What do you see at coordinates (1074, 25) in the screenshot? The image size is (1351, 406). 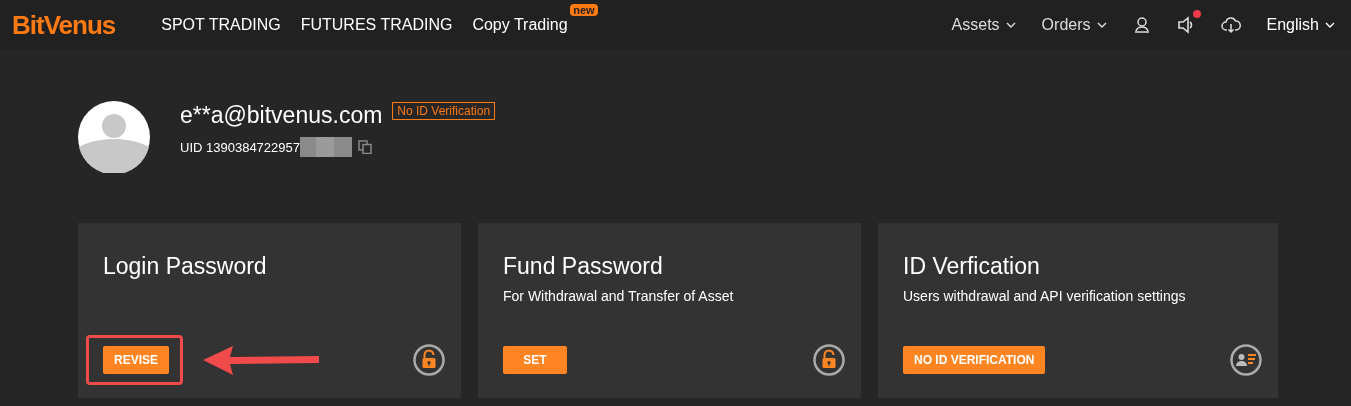 I see `nav-menu: Orders` at bounding box center [1074, 25].